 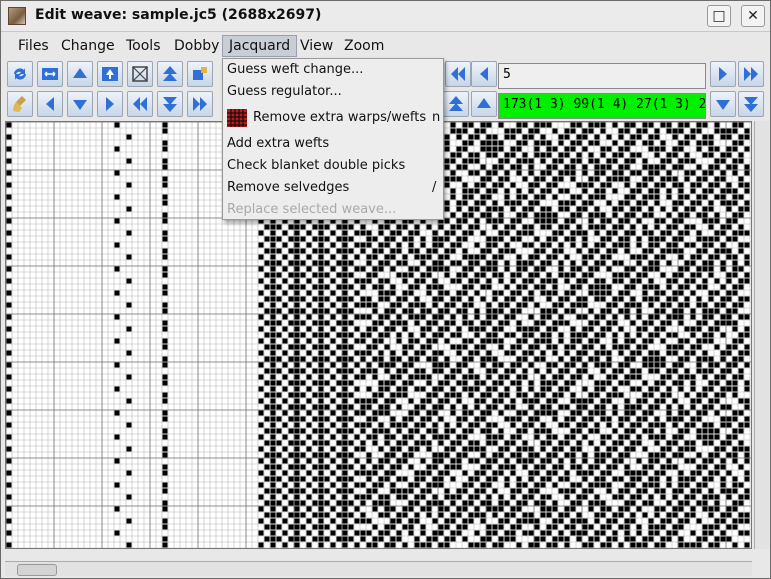 I want to click on shortcut-remove-selvedges: /, so click(x=434, y=187).